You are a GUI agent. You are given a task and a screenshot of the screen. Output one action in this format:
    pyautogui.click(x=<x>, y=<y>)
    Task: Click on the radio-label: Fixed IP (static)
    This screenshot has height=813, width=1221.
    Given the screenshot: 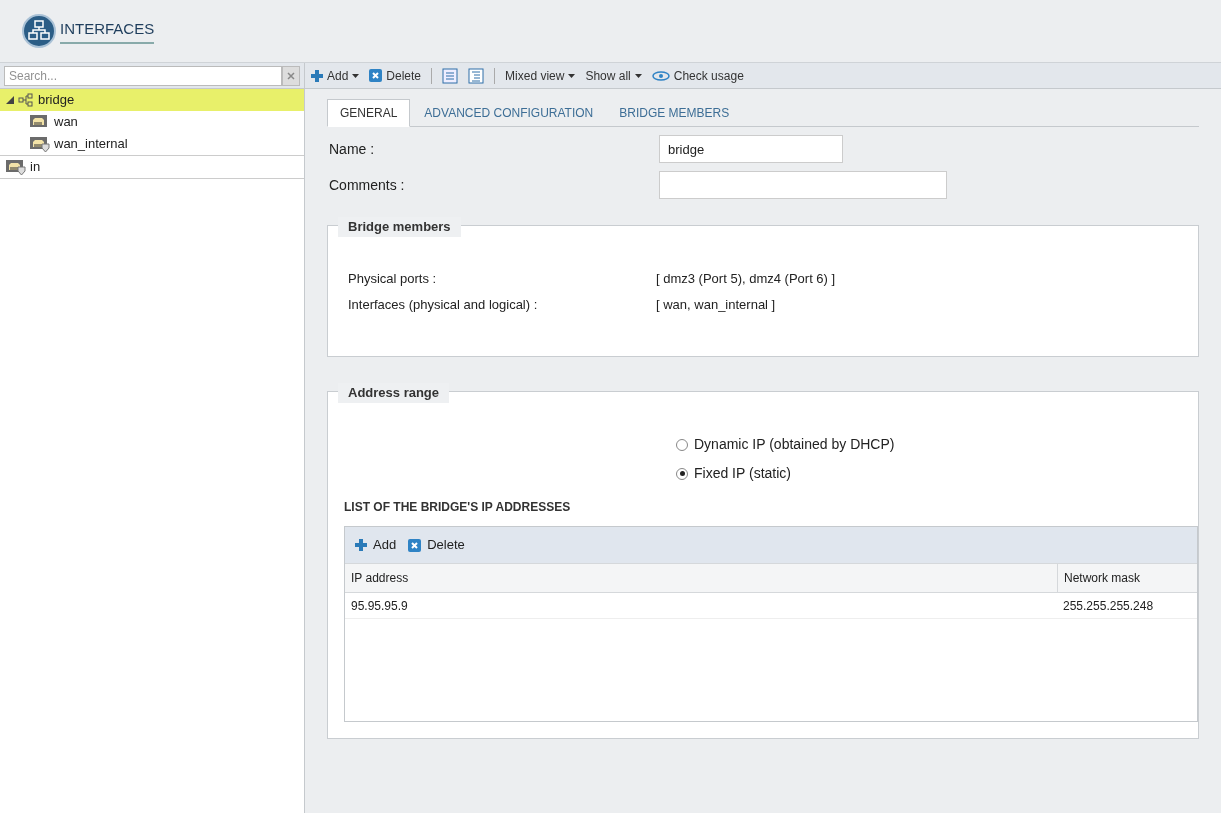 What is the action you would take?
    pyautogui.click(x=742, y=473)
    